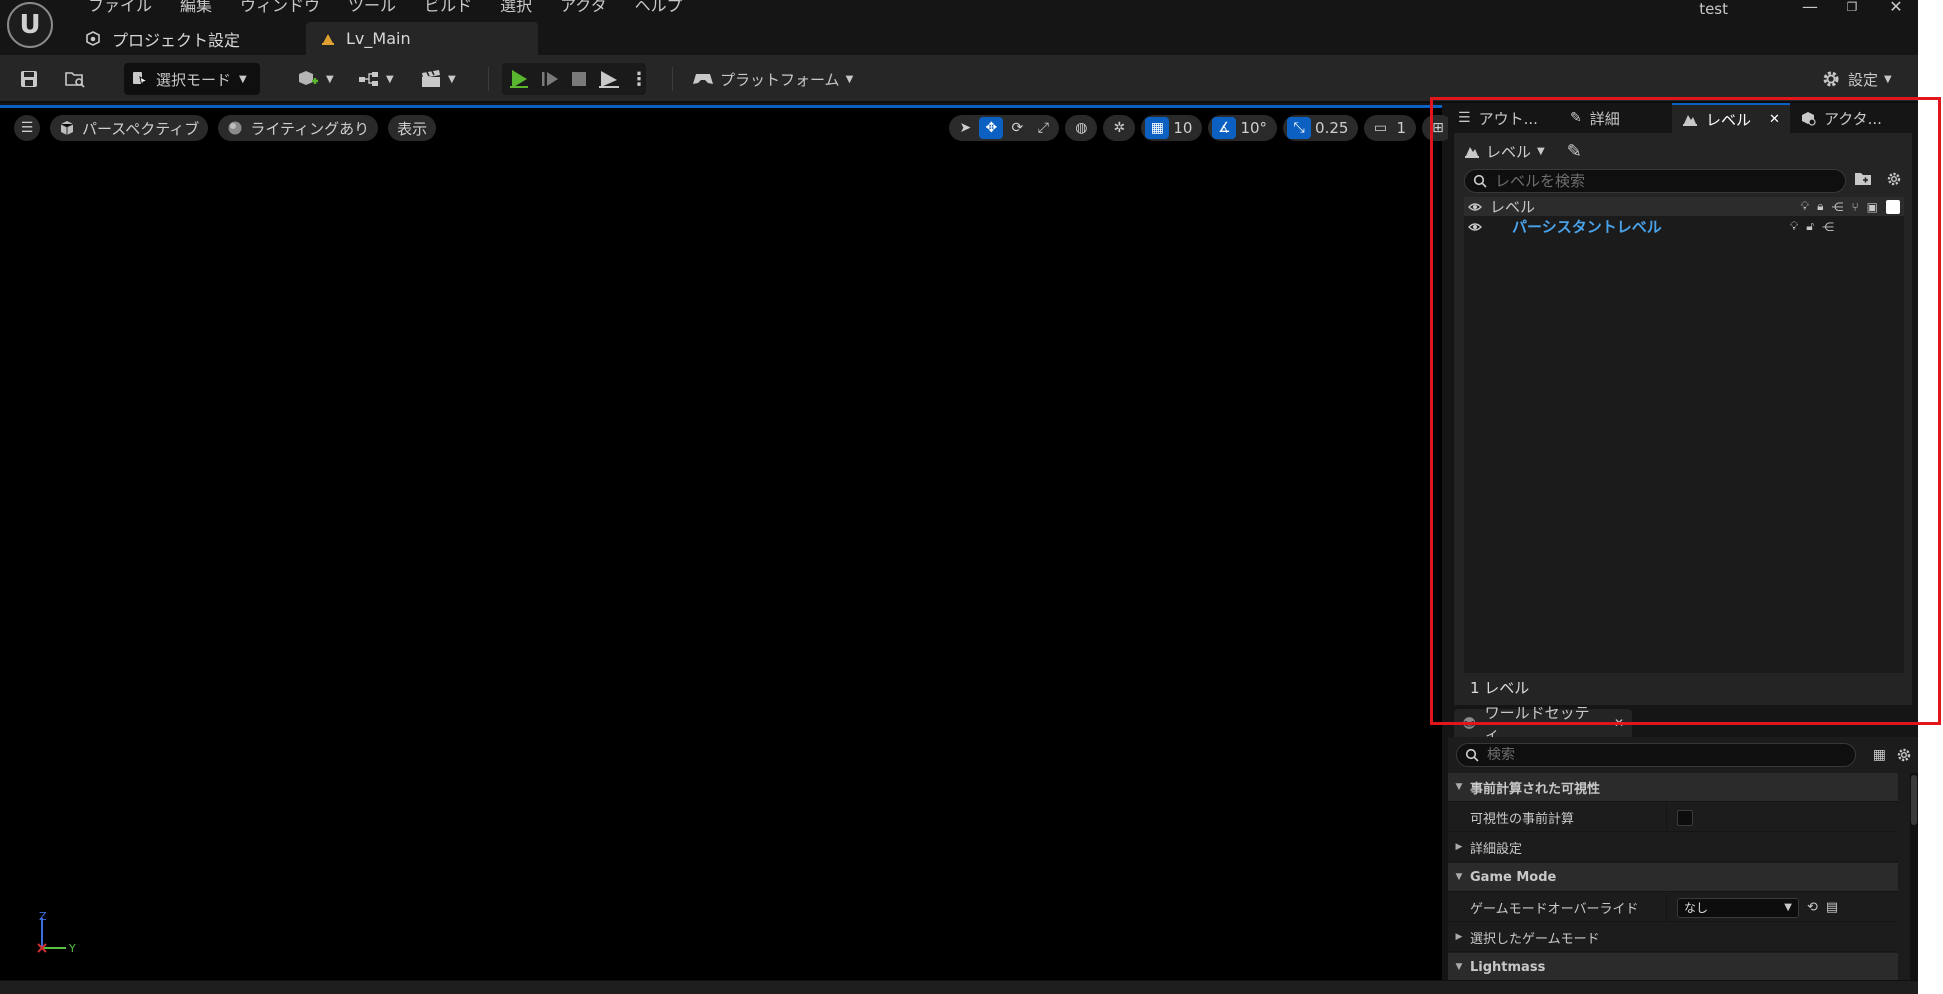 This screenshot has height=994, width=1943. Describe the element at coordinates (120, 8) in the screenshot. I see `menu-file: ファイル` at that location.